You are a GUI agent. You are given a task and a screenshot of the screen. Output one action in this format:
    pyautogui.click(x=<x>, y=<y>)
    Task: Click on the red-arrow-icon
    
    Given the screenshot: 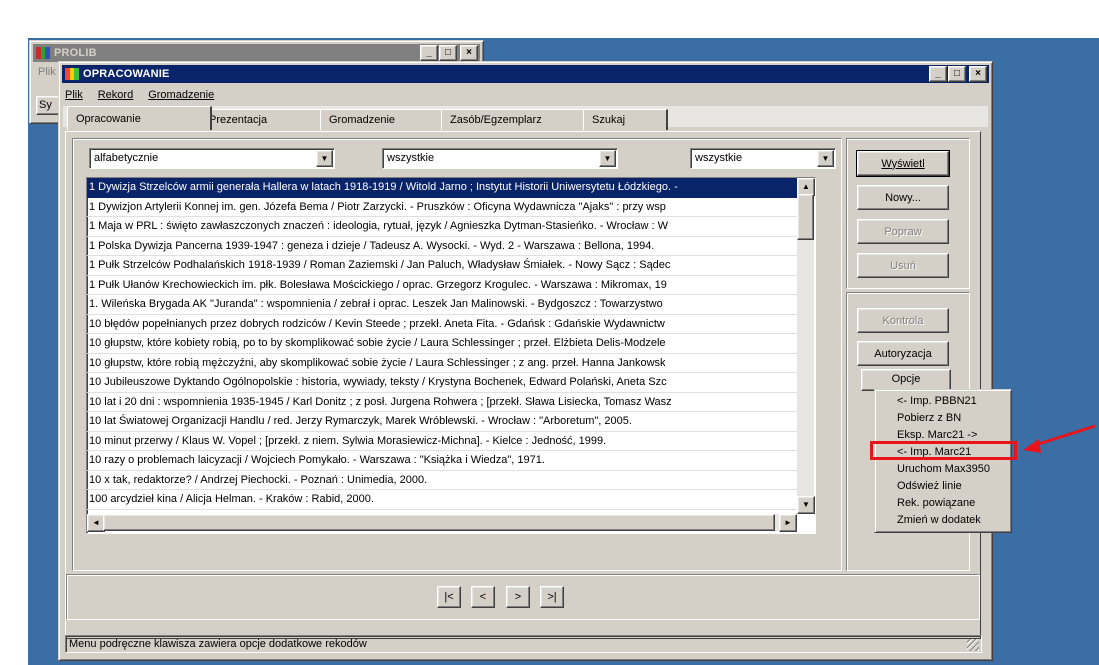 What is the action you would take?
    pyautogui.click(x=1059, y=438)
    